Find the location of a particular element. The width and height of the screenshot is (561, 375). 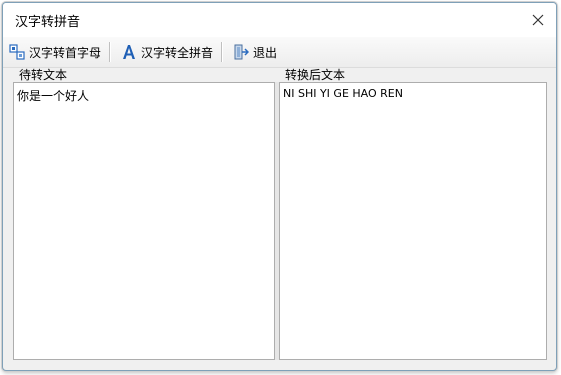

source-text-label: 待转文本 is located at coordinates (43, 75).